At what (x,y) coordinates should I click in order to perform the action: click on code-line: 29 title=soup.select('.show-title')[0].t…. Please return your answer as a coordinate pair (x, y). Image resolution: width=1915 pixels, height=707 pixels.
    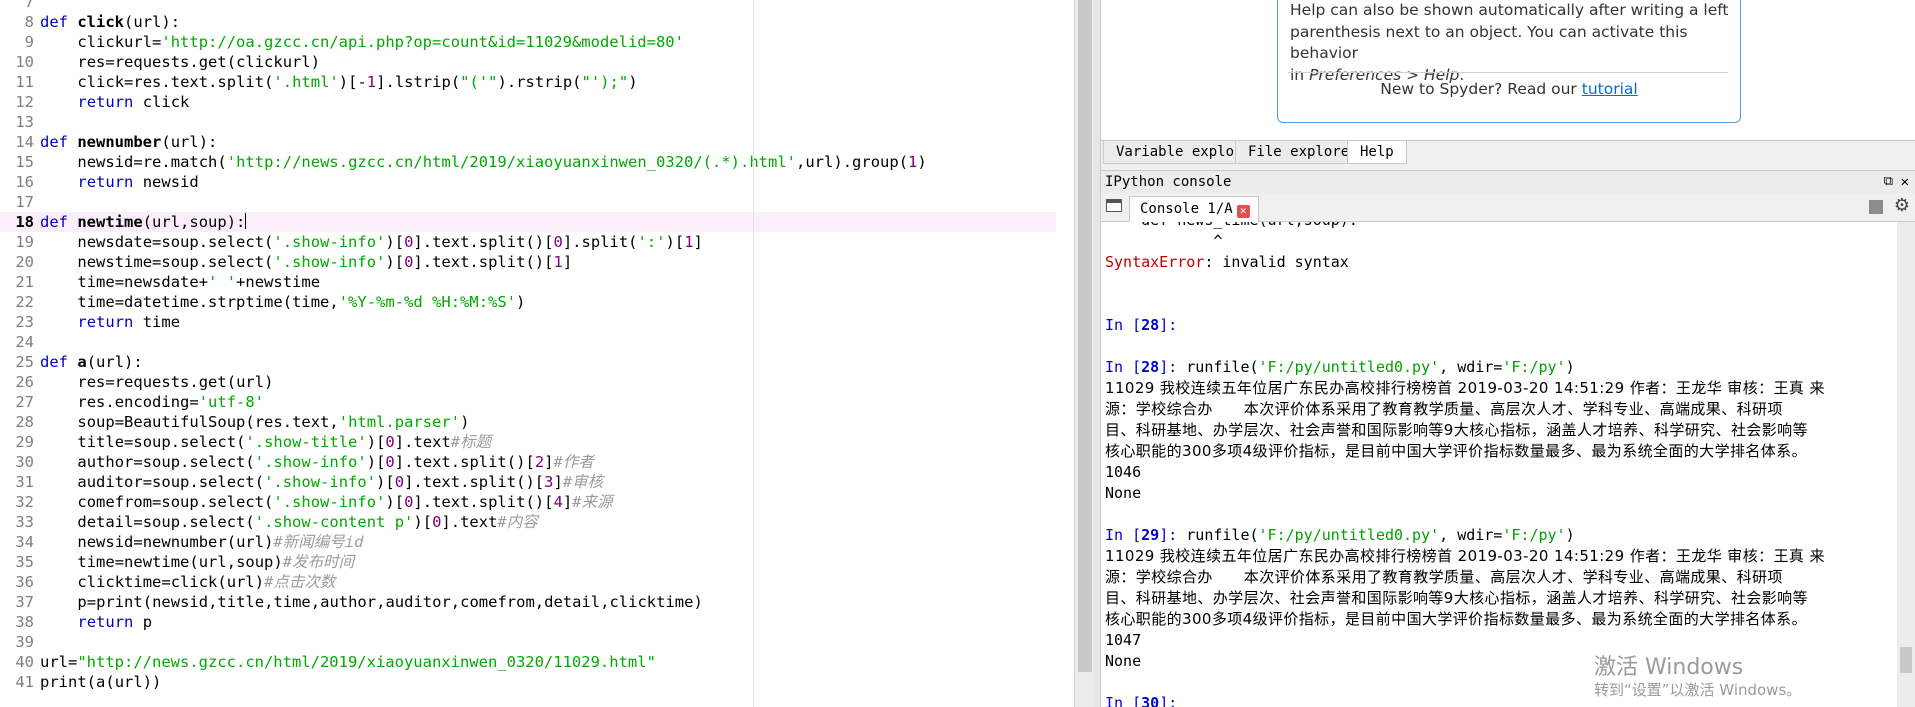
    Looking at the image, I should click on (528, 442).